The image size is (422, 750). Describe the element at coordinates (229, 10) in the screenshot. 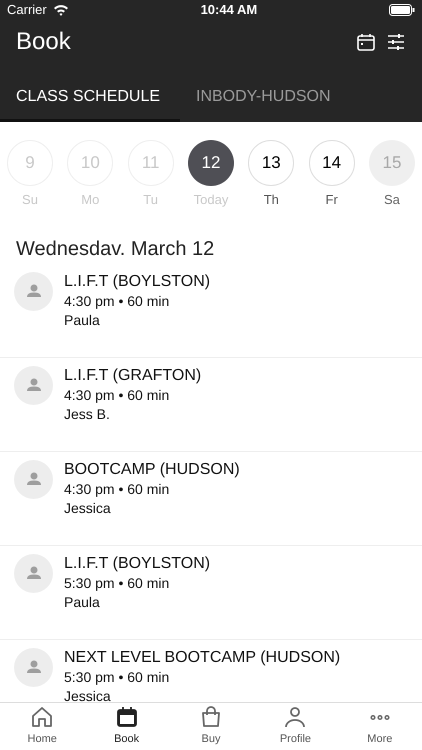

I see `status-time: 10:44 AM` at that location.